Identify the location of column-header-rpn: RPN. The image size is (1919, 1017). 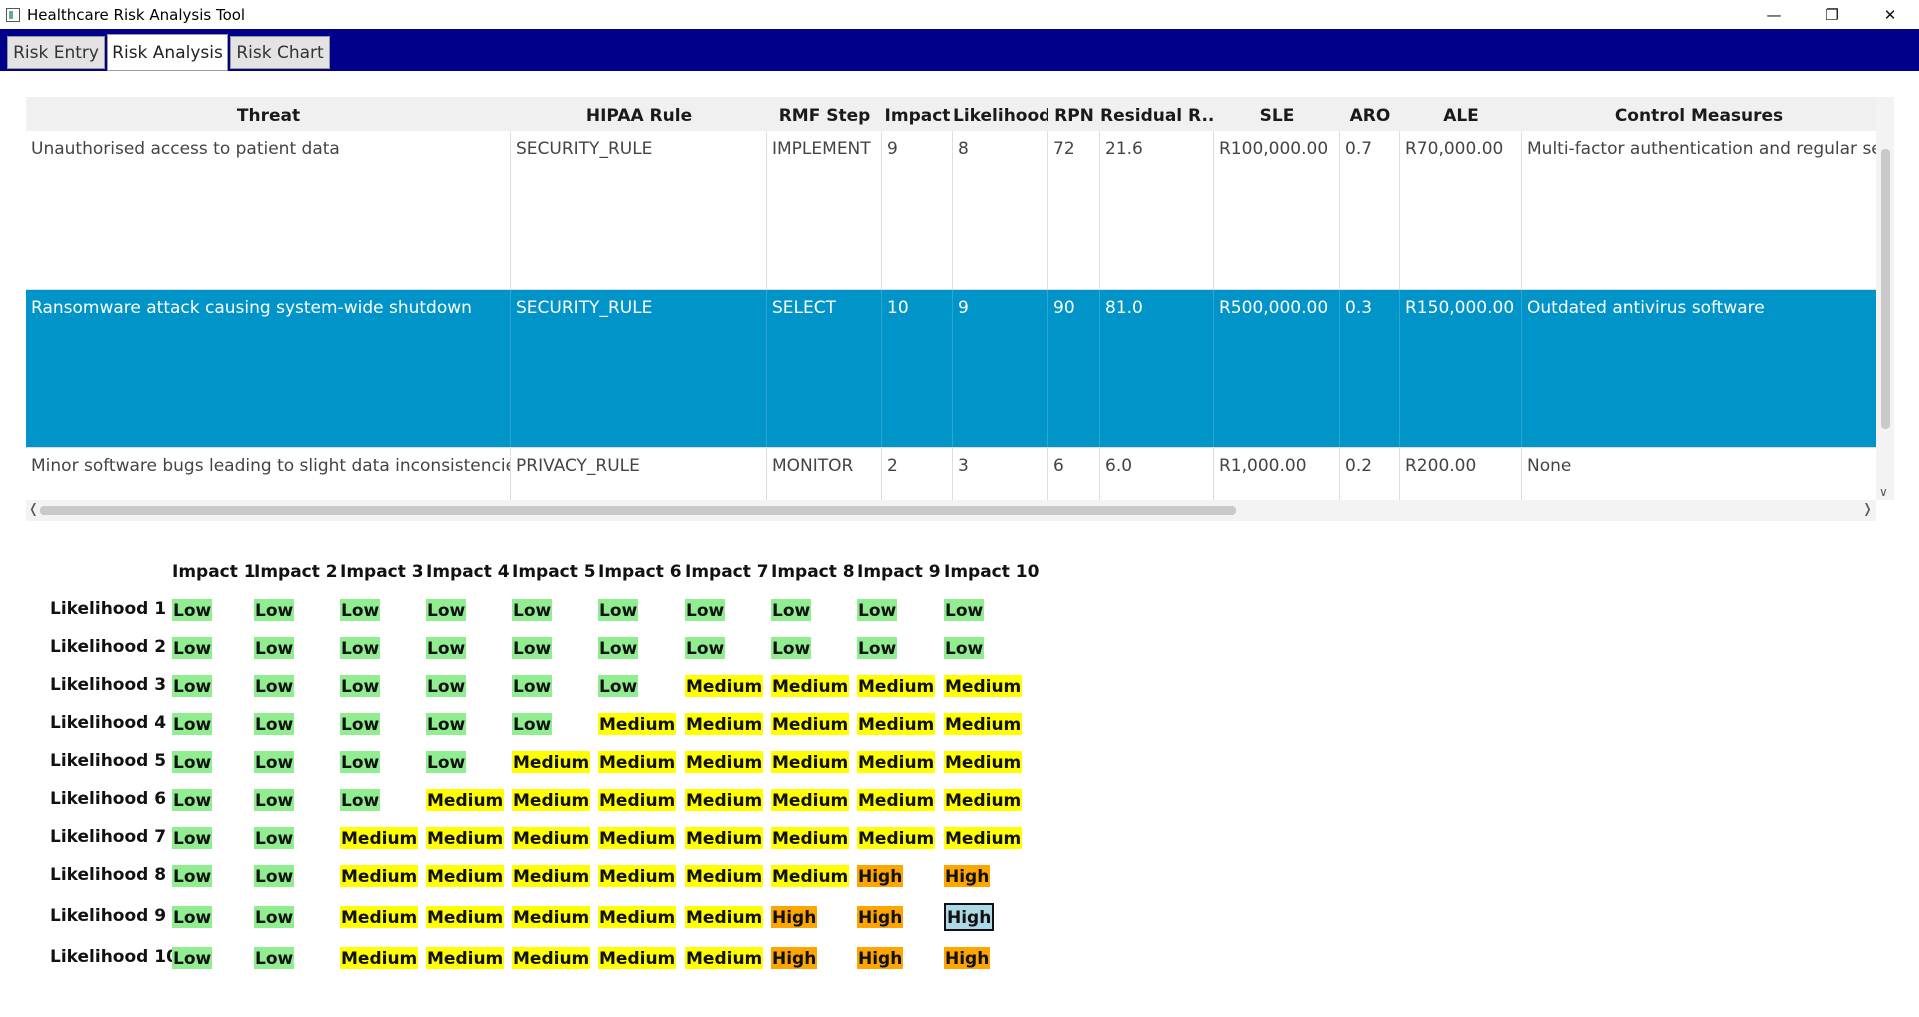
(1074, 114).